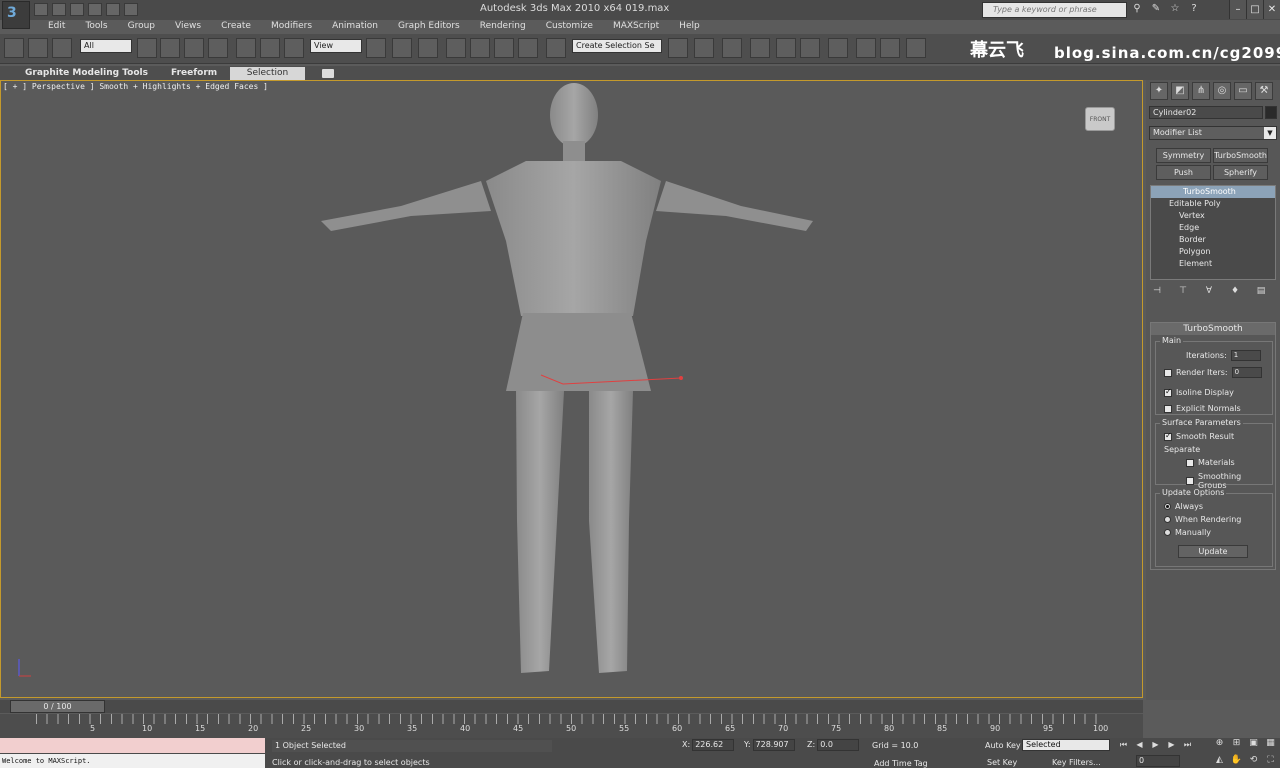 Image resolution: width=1280 pixels, height=768 pixels. Describe the element at coordinates (1100, 119) in the screenshot. I see `viewcube: FRONT` at that location.